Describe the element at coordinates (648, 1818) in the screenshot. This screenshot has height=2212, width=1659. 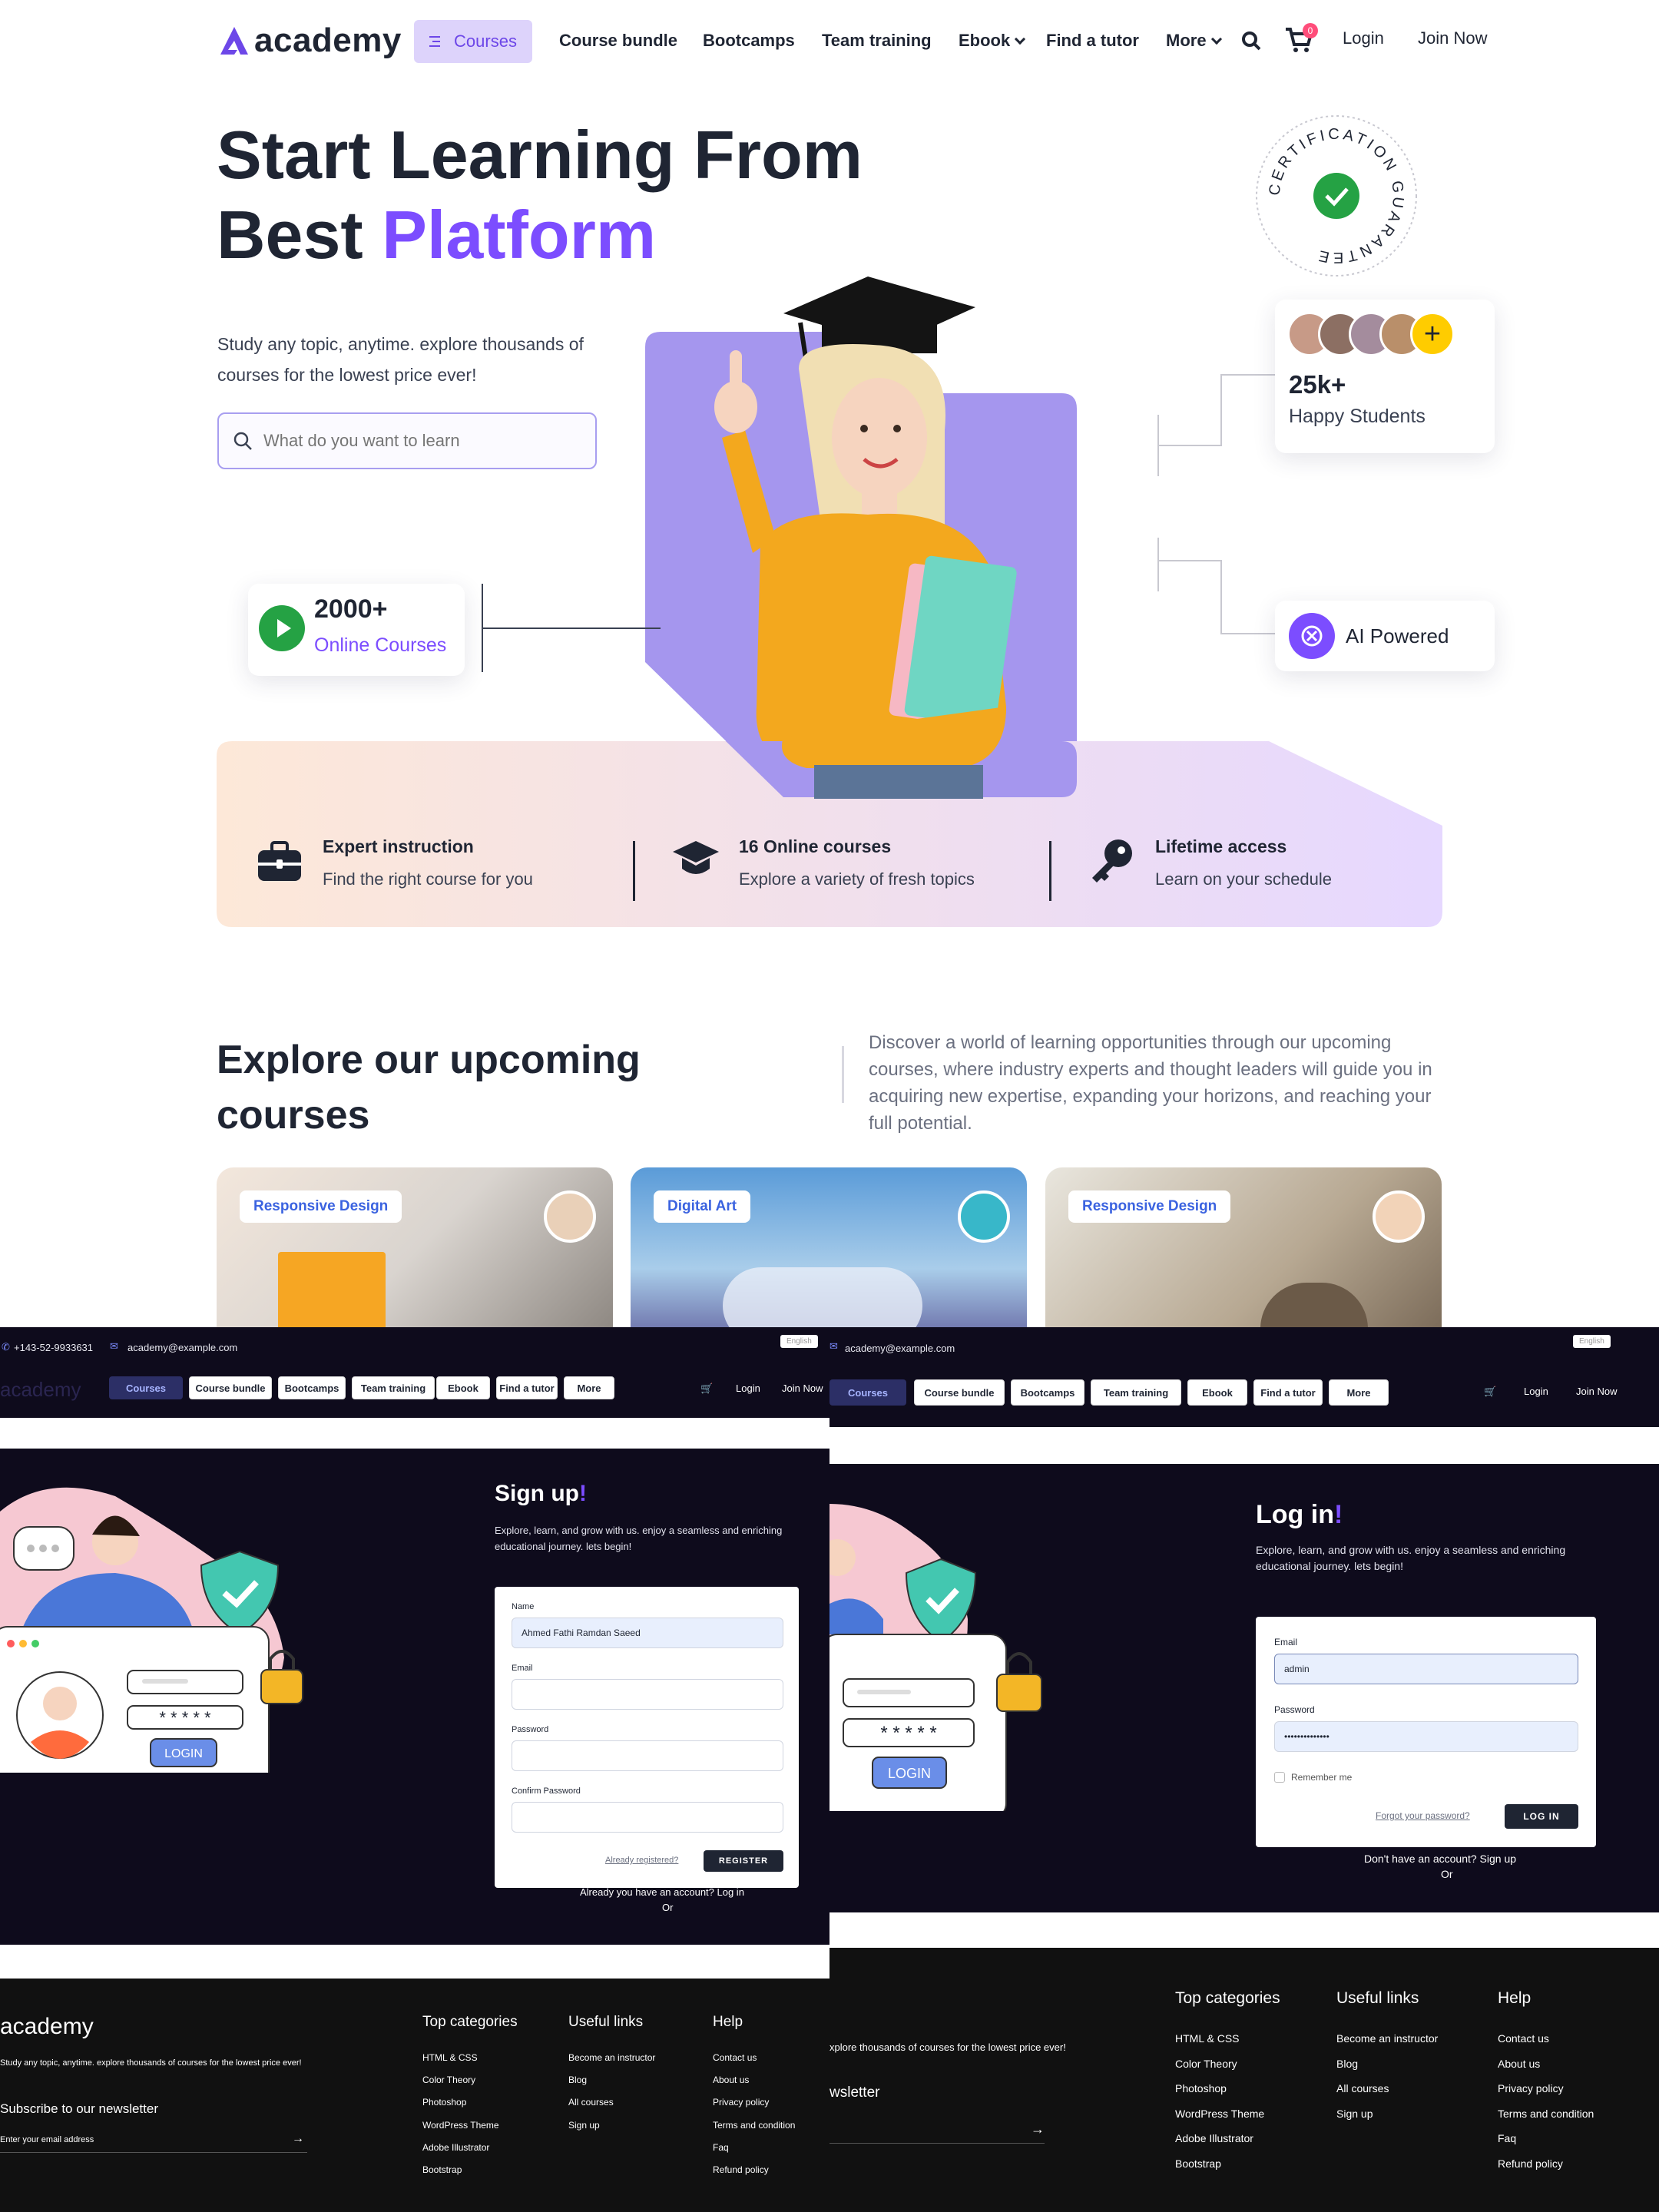
I see `confirm-password-field` at that location.